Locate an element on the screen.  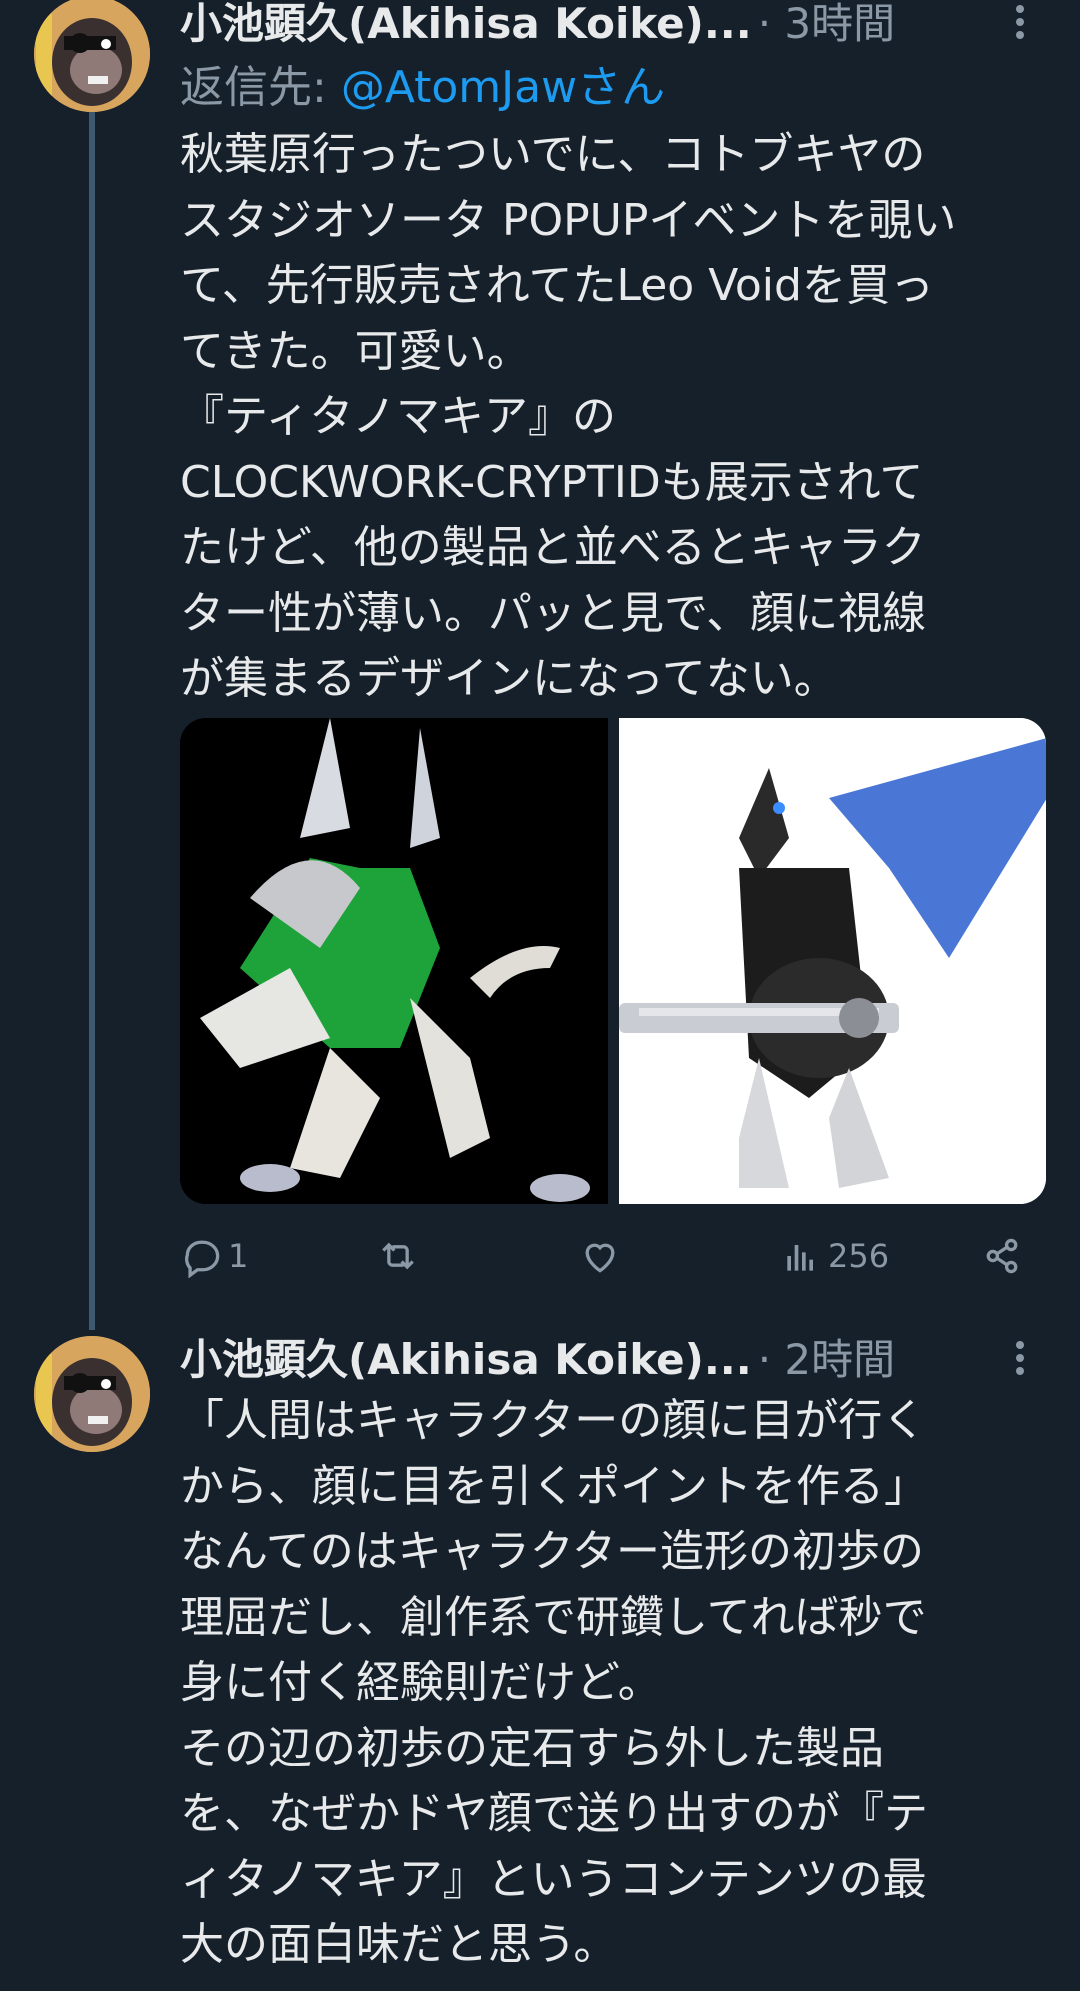
tweet-timestamp: · 3時間 is located at coordinates (826, 28).